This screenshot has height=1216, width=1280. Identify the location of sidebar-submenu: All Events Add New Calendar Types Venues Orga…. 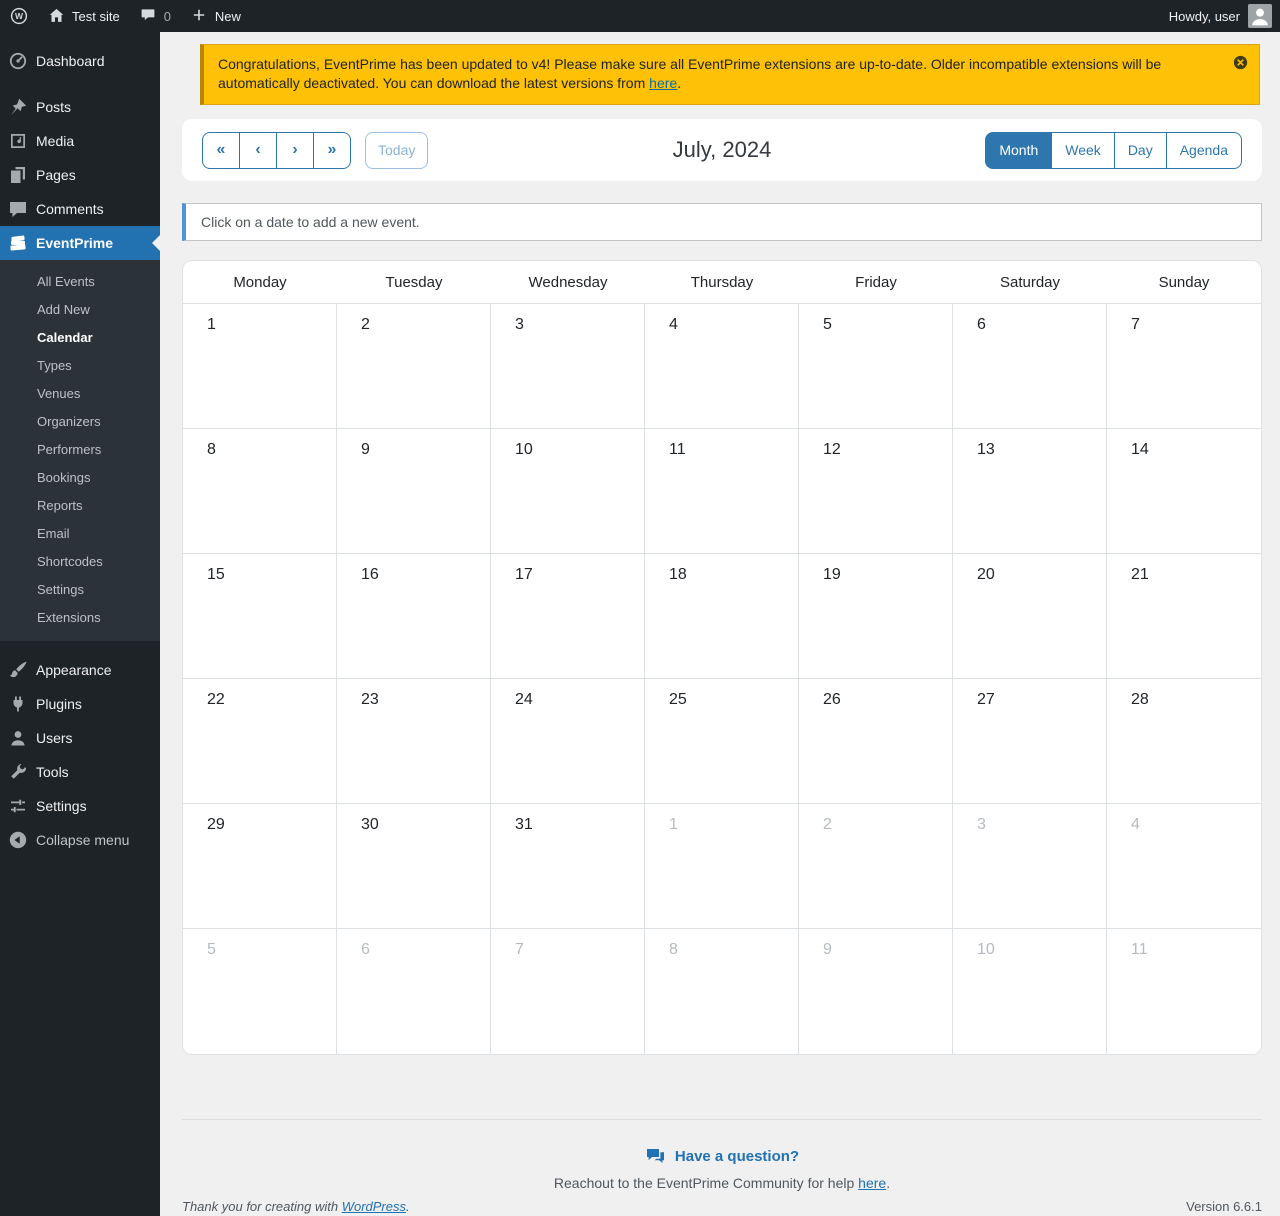
(80, 450).